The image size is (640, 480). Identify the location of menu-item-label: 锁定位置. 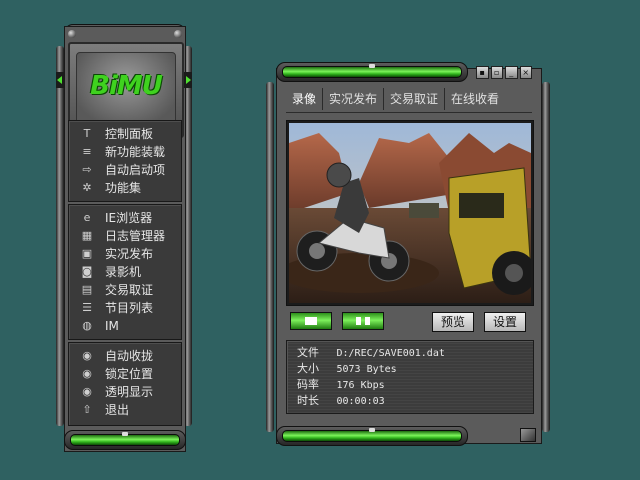
(129, 374).